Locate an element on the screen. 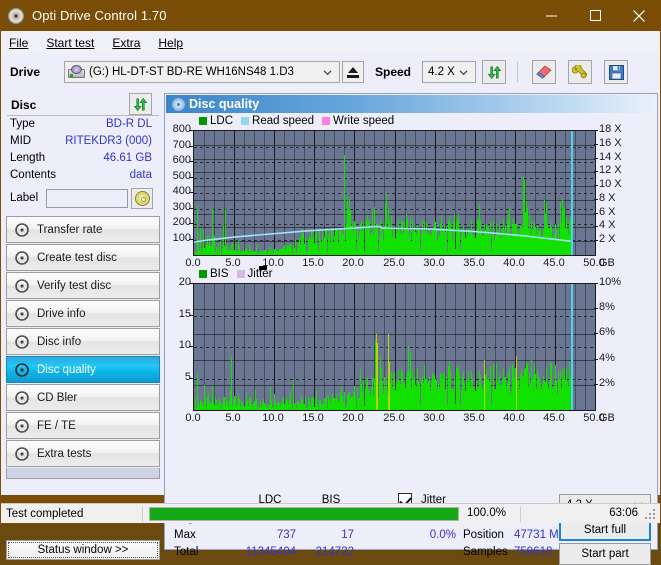 This screenshot has height=565, width=661. sidebar-item-extra-tests: Extra tests is located at coordinates (83, 453).